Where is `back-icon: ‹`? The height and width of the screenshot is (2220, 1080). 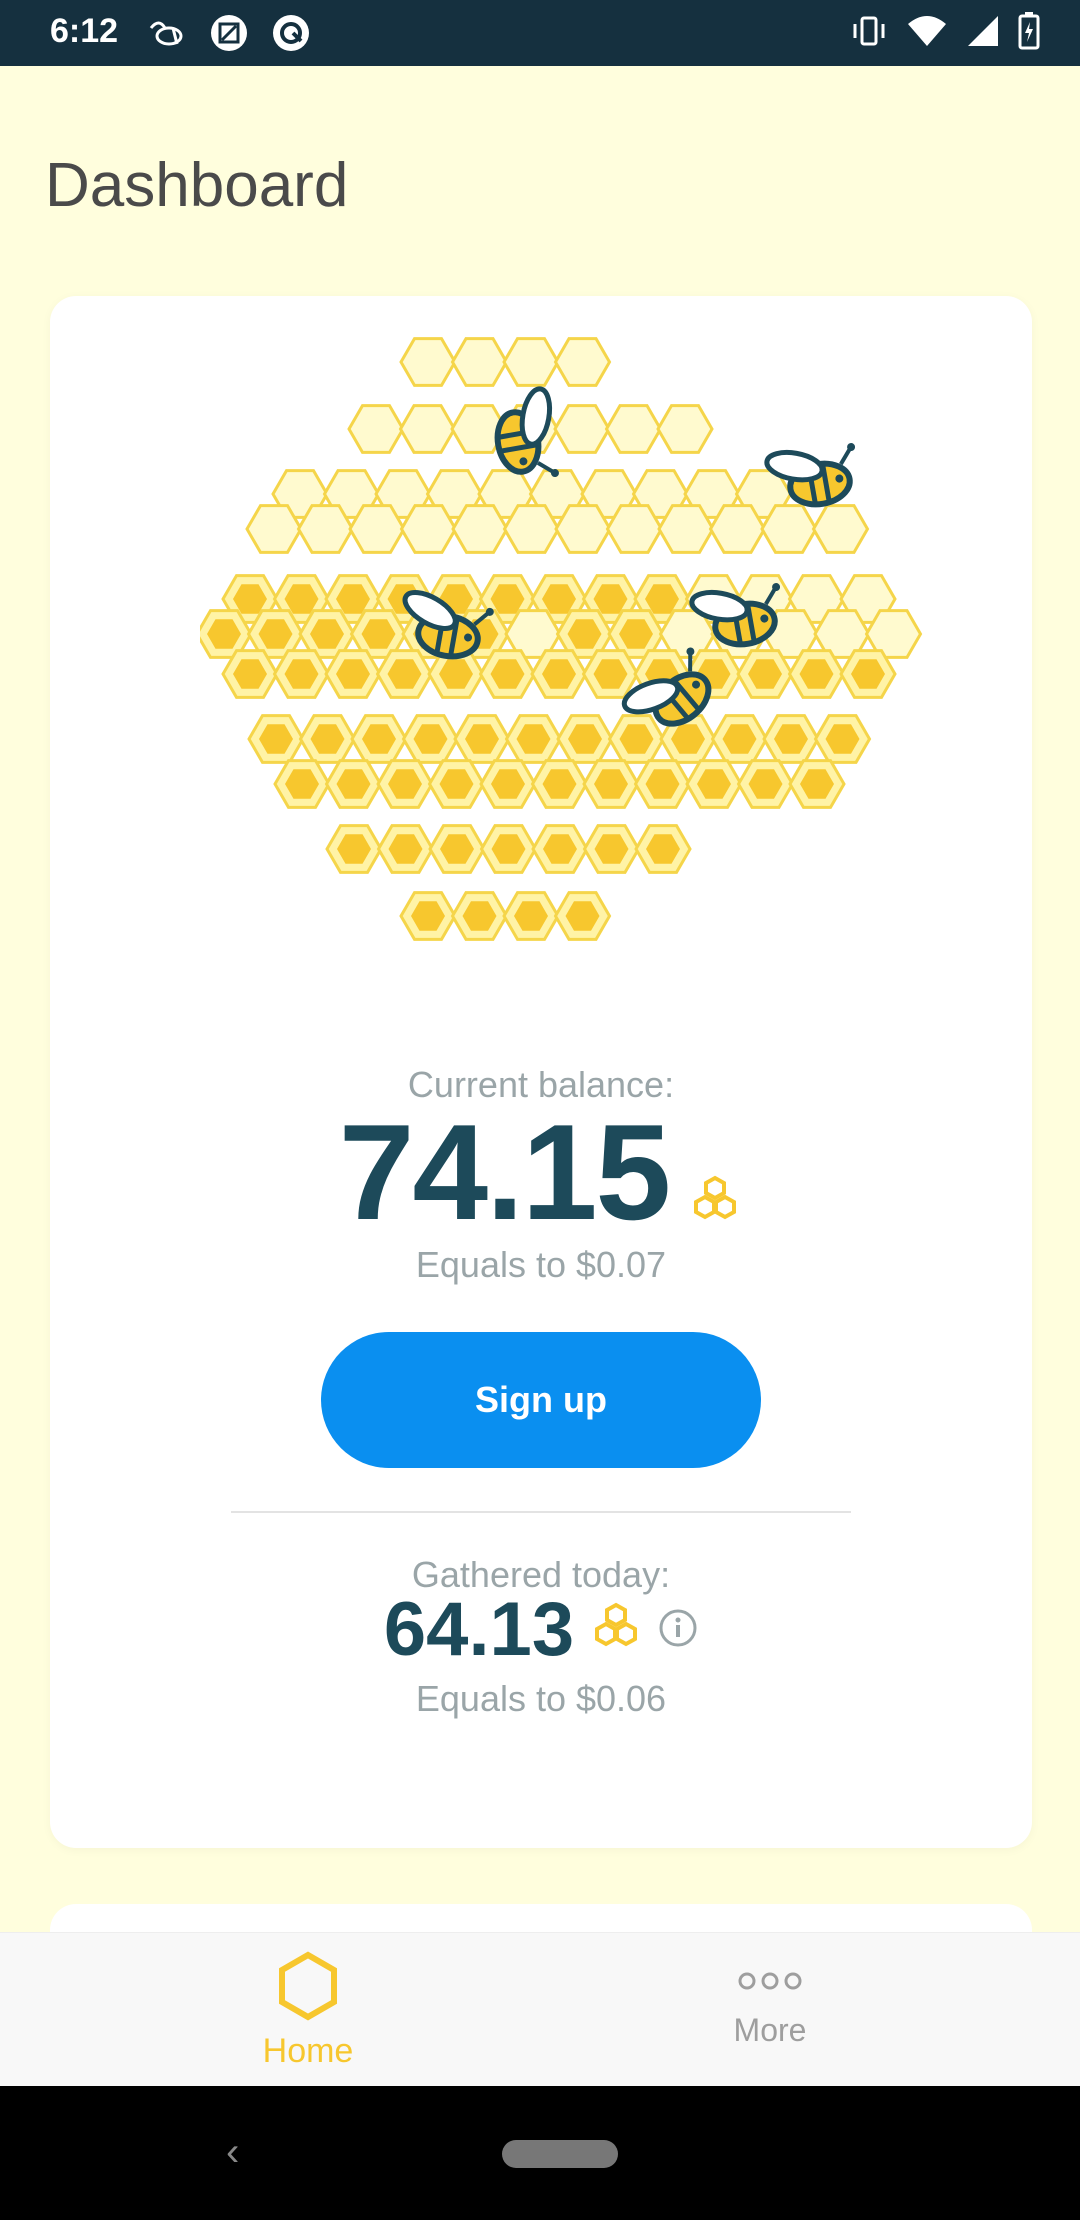 back-icon: ‹ is located at coordinates (232, 2152).